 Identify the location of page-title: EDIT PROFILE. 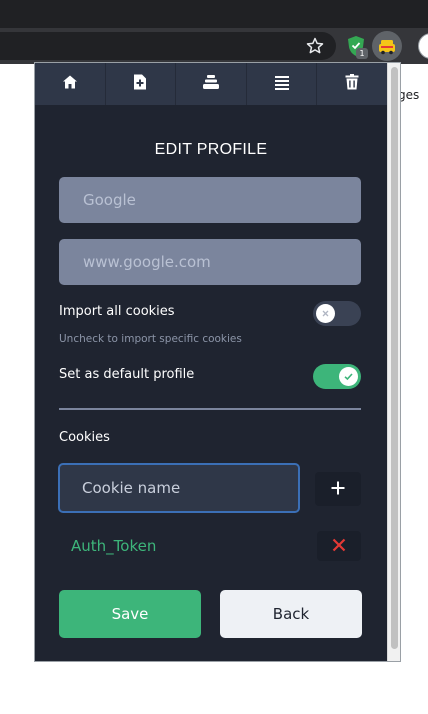
(211, 149).